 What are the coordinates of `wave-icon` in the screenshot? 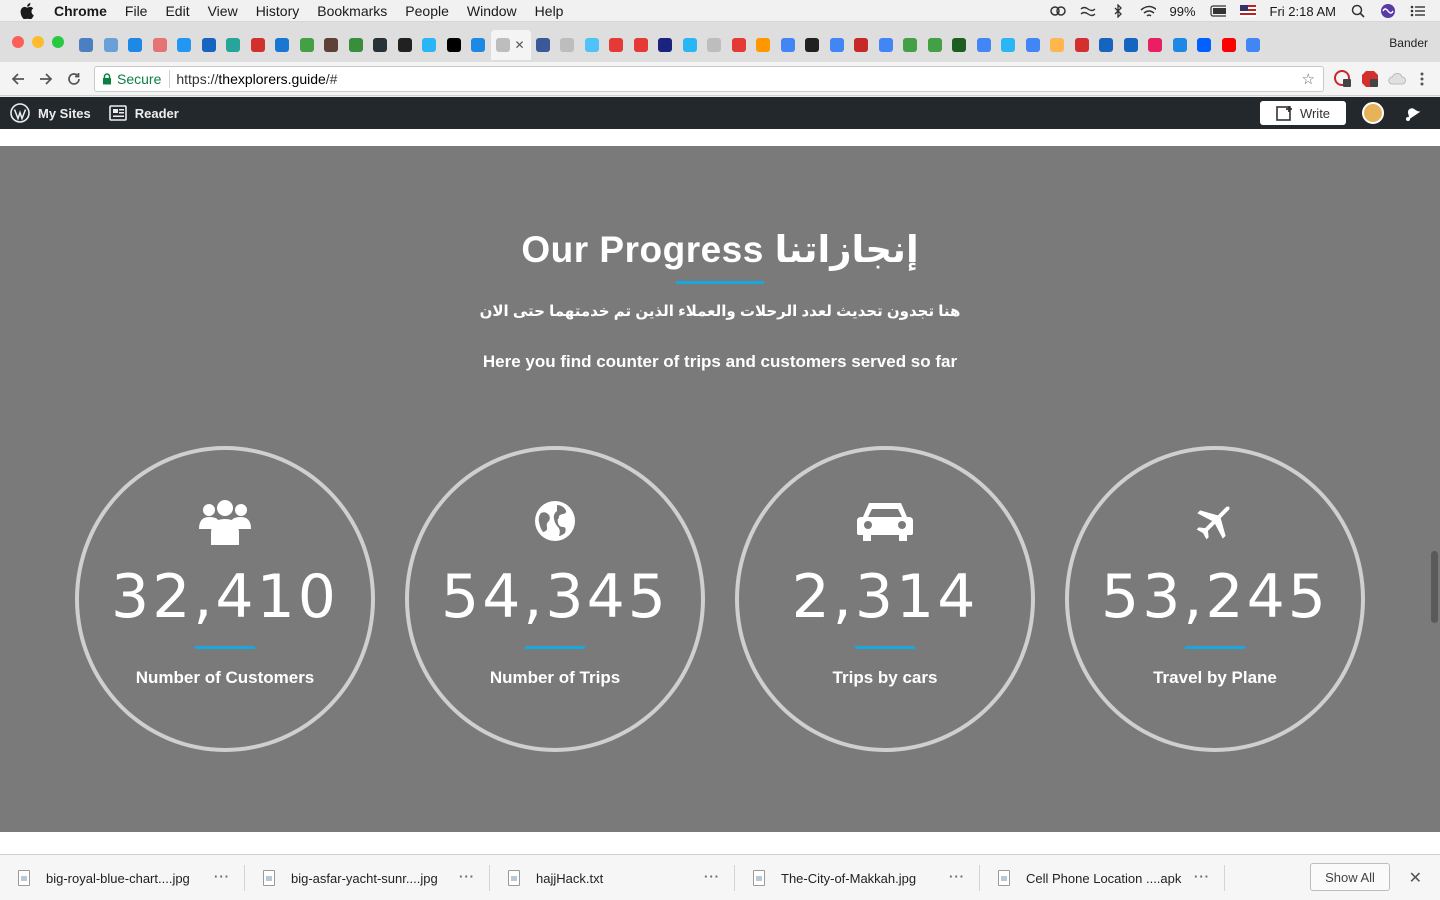 It's located at (1088, 11).